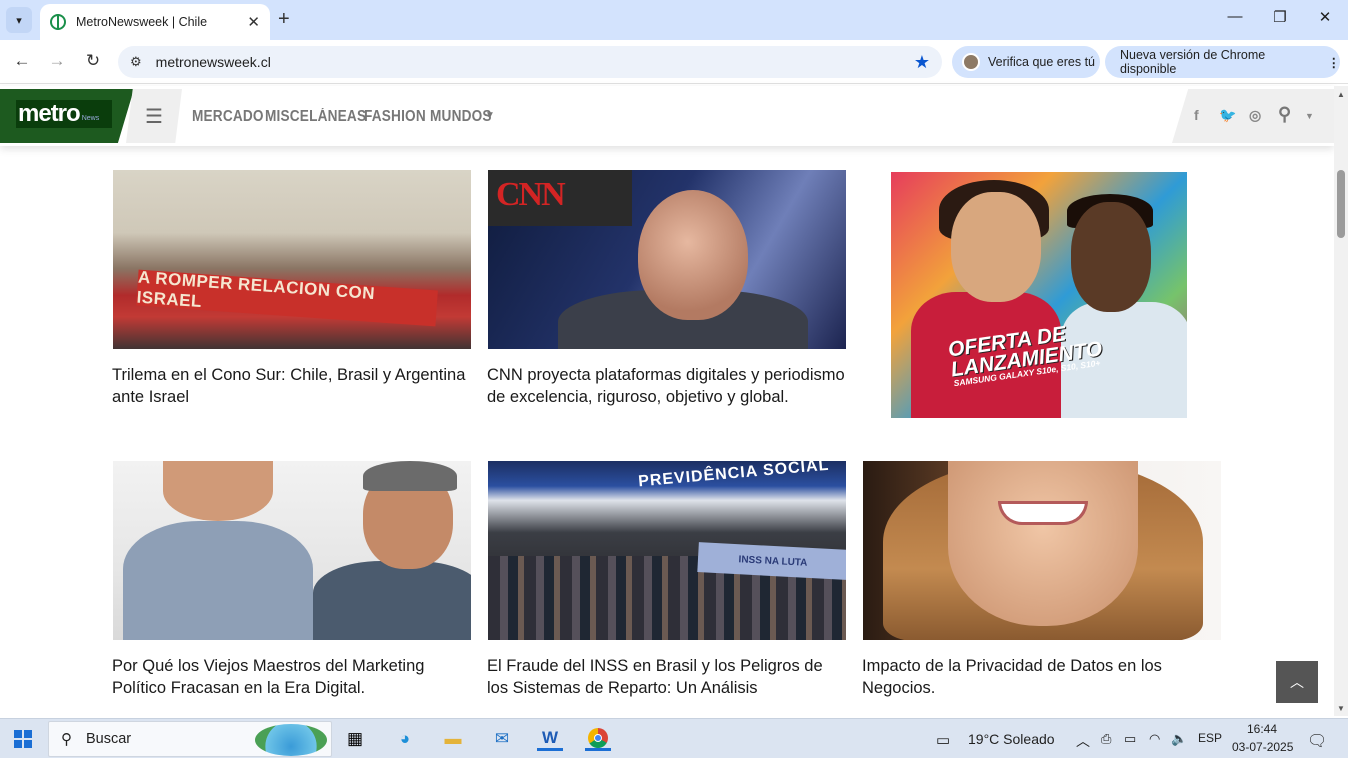 This screenshot has width=1348, height=758. Describe the element at coordinates (1227, 115) in the screenshot. I see `twitter-icon: 🐦` at that location.